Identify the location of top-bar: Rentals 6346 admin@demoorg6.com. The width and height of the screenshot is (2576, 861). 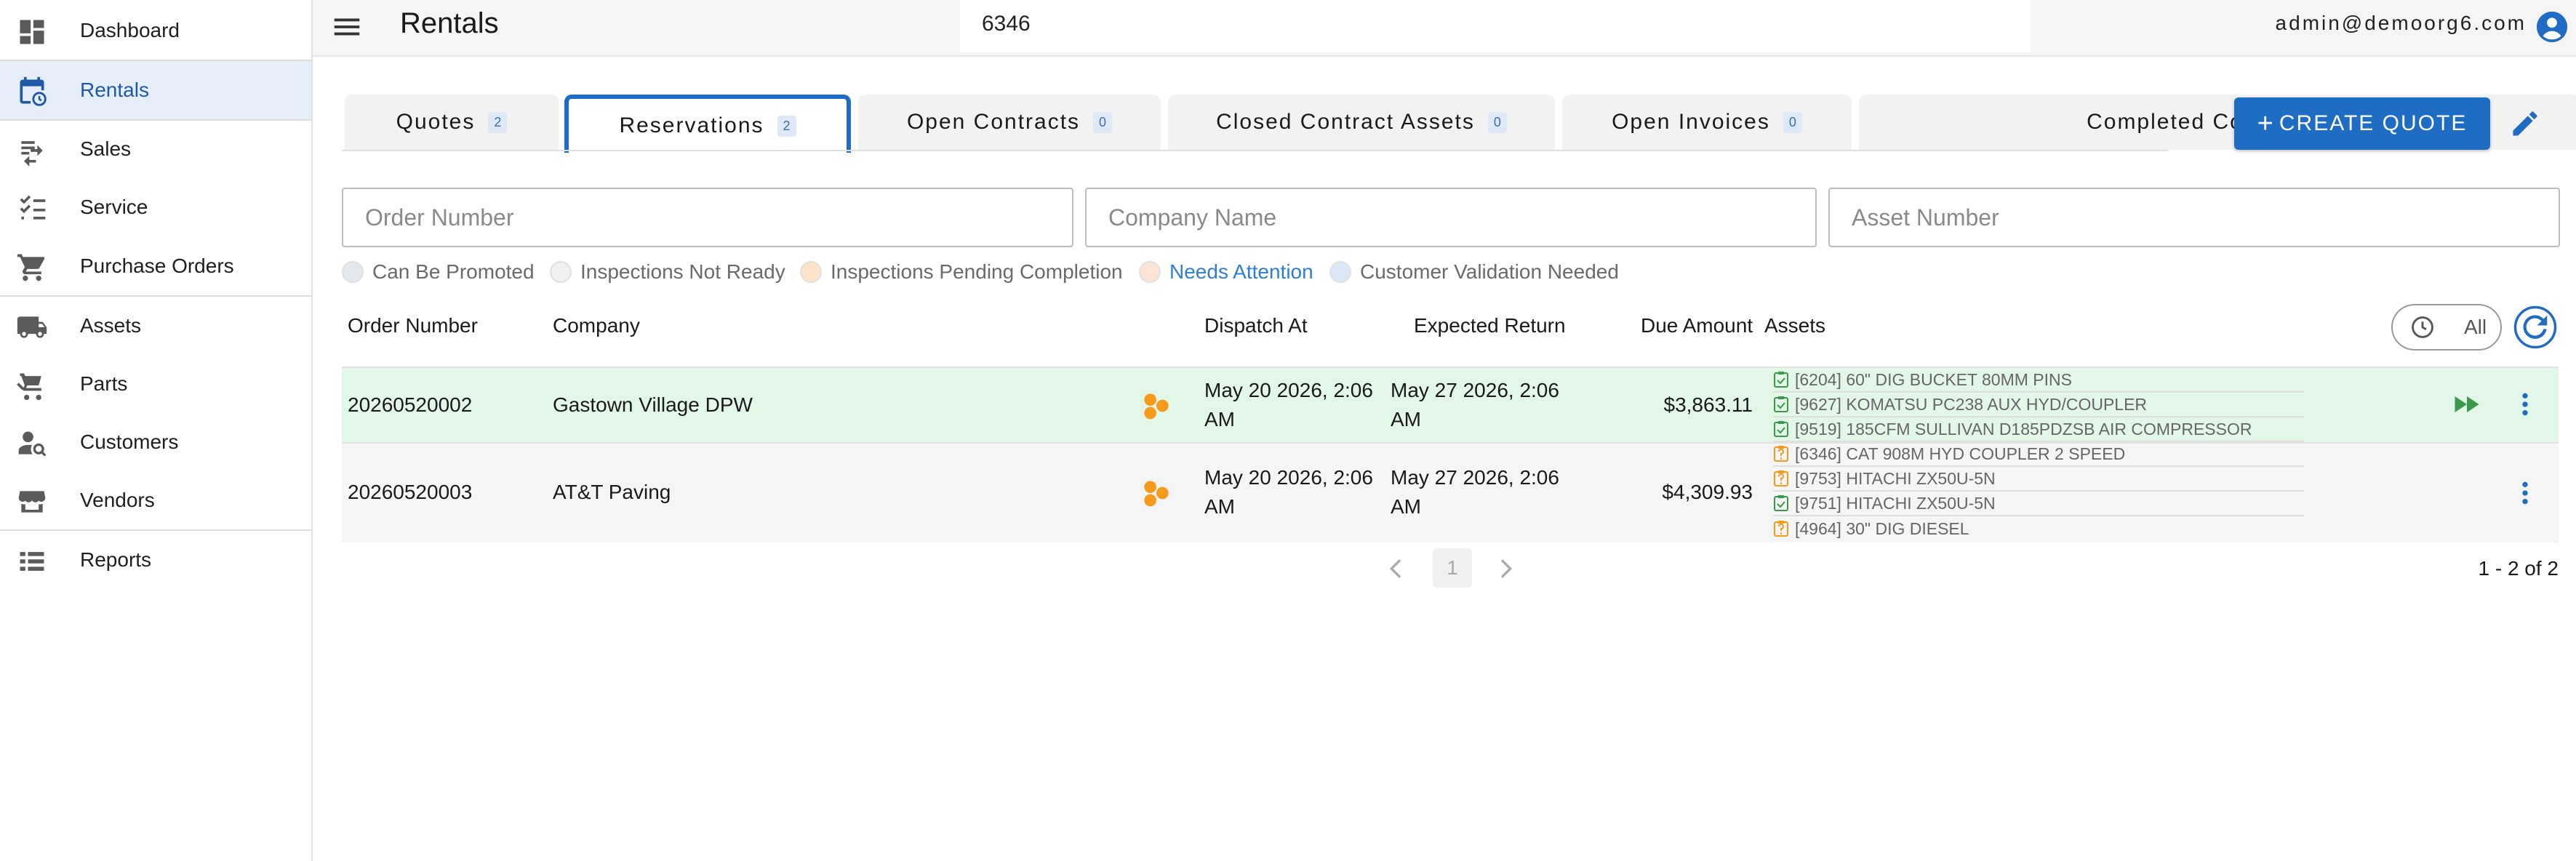
(1444, 28).